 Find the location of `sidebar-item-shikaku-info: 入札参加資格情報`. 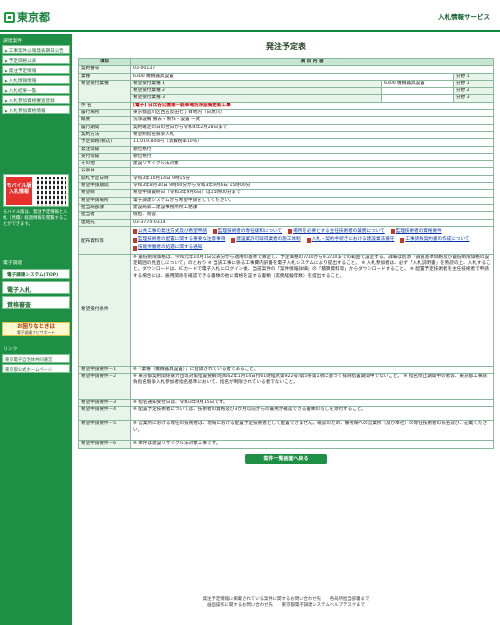

sidebar-item-shikaku-info: 入札参加資格情報 is located at coordinates (36, 109).